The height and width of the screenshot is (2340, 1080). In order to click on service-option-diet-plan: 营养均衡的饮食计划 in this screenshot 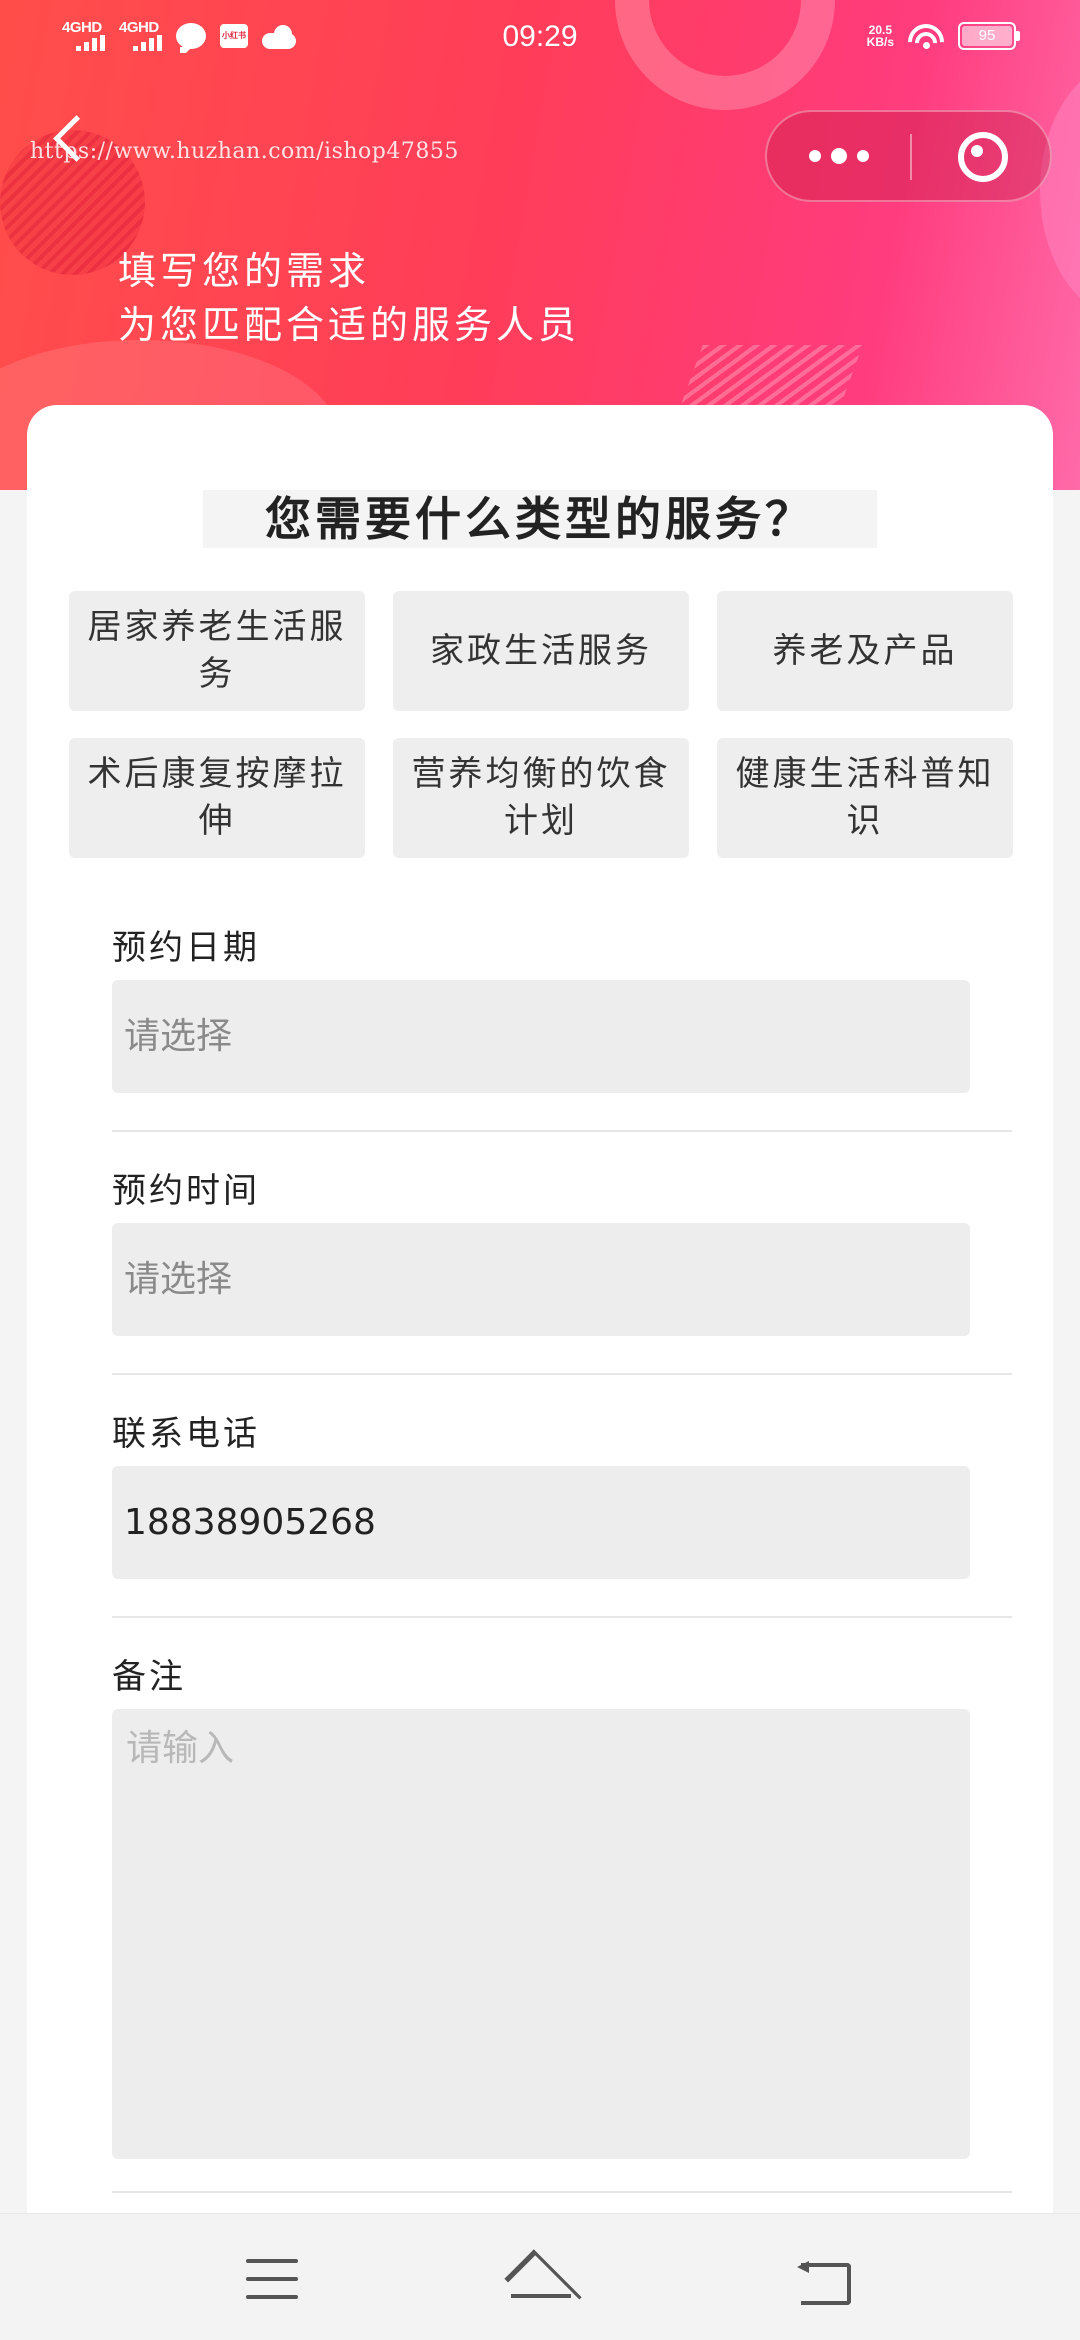, I will do `click(541, 798)`.